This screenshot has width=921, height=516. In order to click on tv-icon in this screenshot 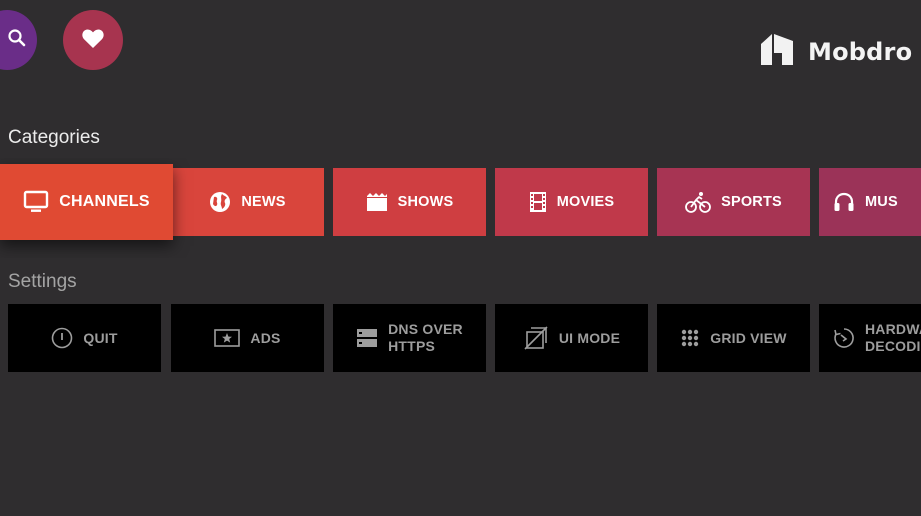, I will do `click(36, 202)`.